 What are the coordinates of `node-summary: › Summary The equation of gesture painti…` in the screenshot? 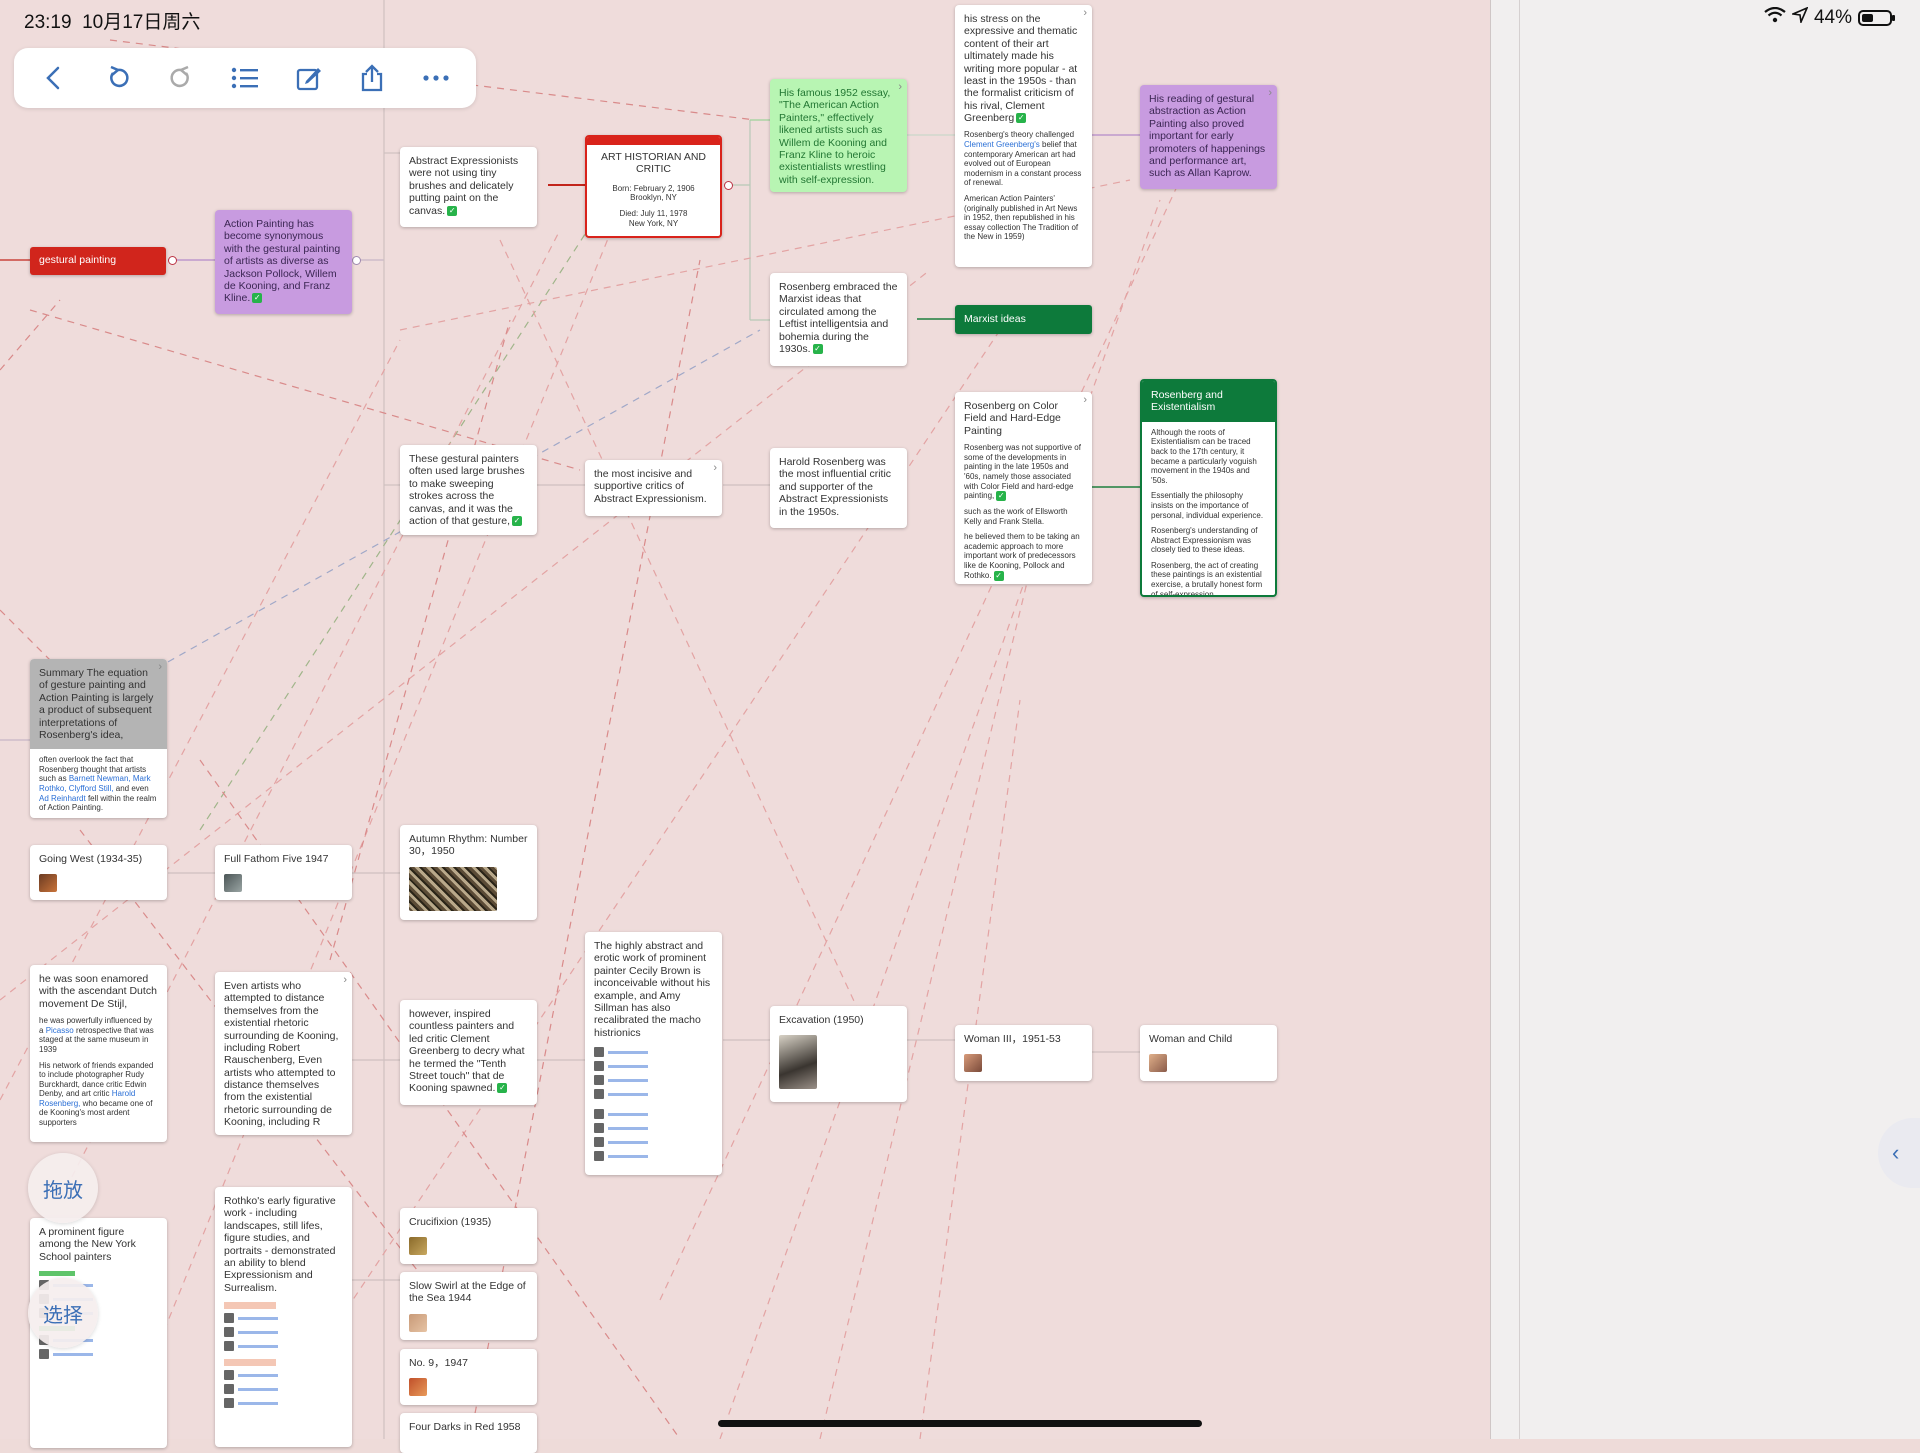 It's located at (98, 738).